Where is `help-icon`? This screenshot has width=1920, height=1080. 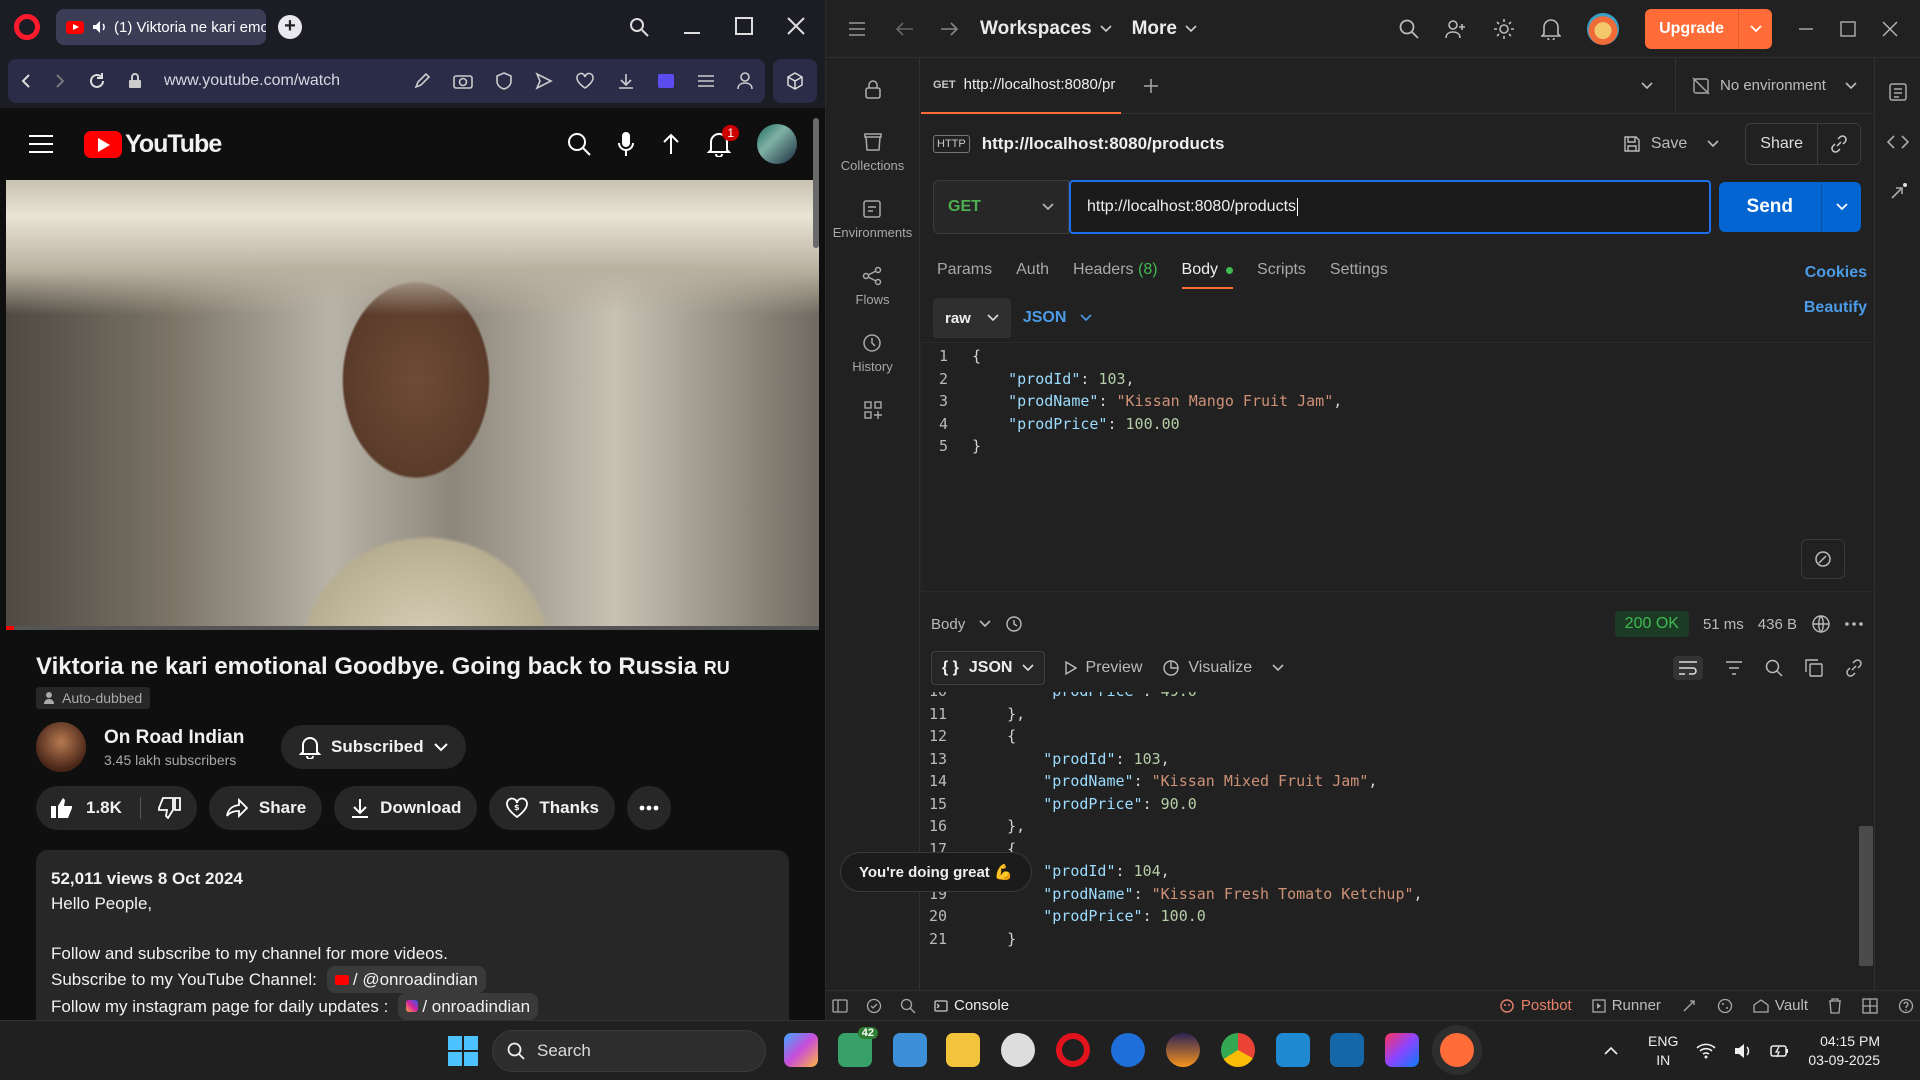
help-icon is located at coordinates (1906, 1006).